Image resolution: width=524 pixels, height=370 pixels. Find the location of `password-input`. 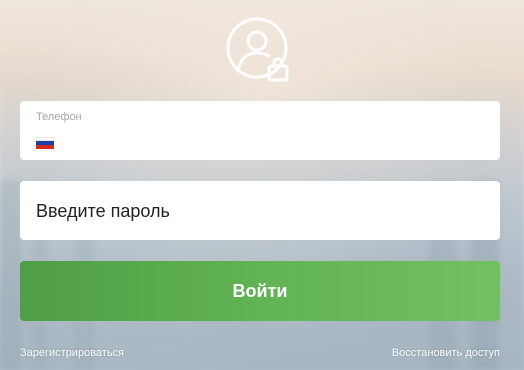

password-input is located at coordinates (256, 211).